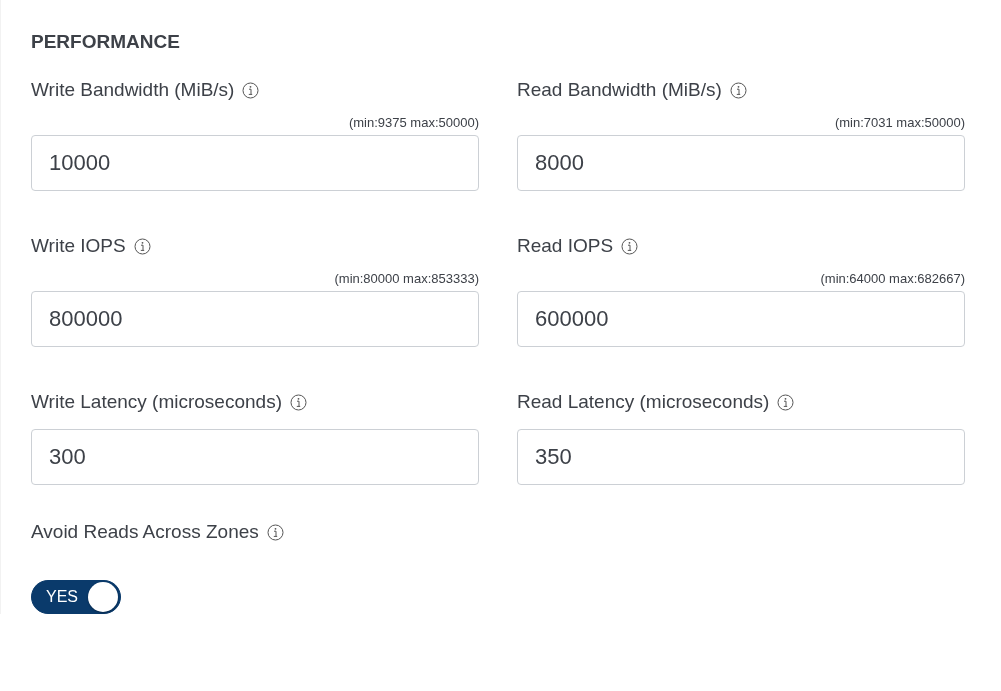  Describe the element at coordinates (899, 122) in the screenshot. I see `range-hint: (min:7031 max:50000)` at that location.